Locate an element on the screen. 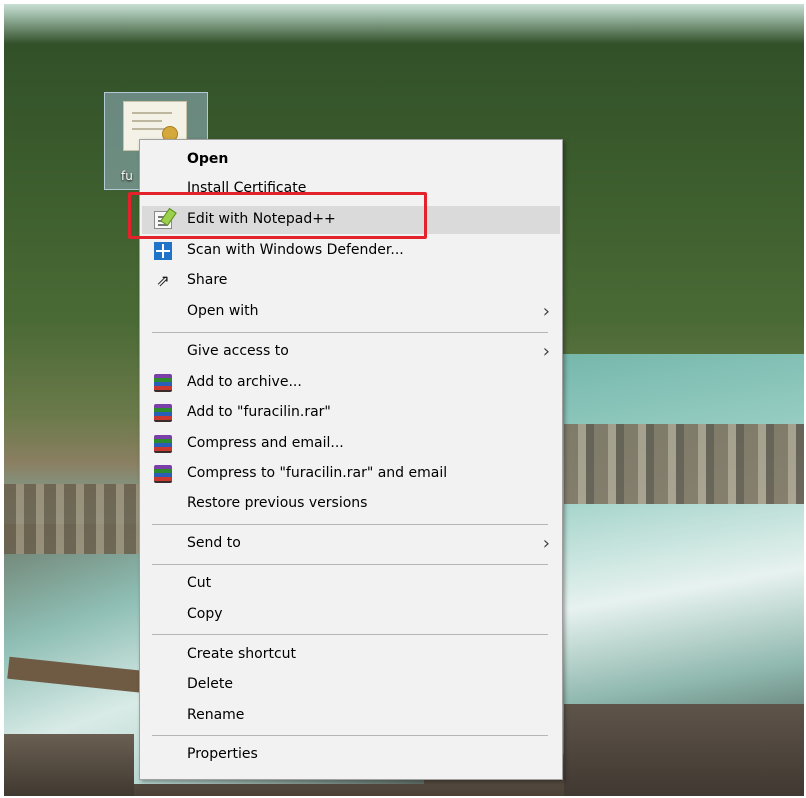  menu-item-label: Restore previous versions is located at coordinates (277, 503).